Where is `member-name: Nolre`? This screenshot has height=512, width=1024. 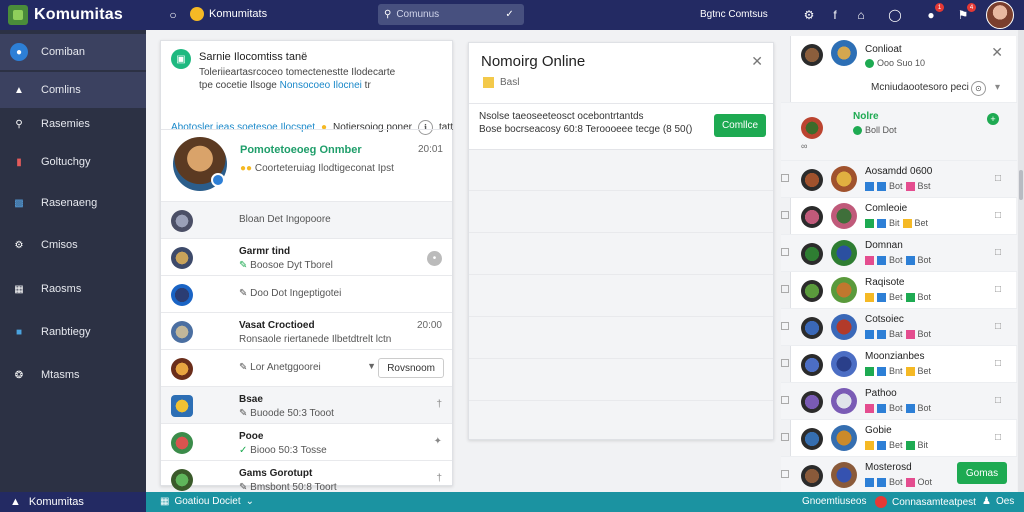 member-name: Nolre is located at coordinates (866, 116).